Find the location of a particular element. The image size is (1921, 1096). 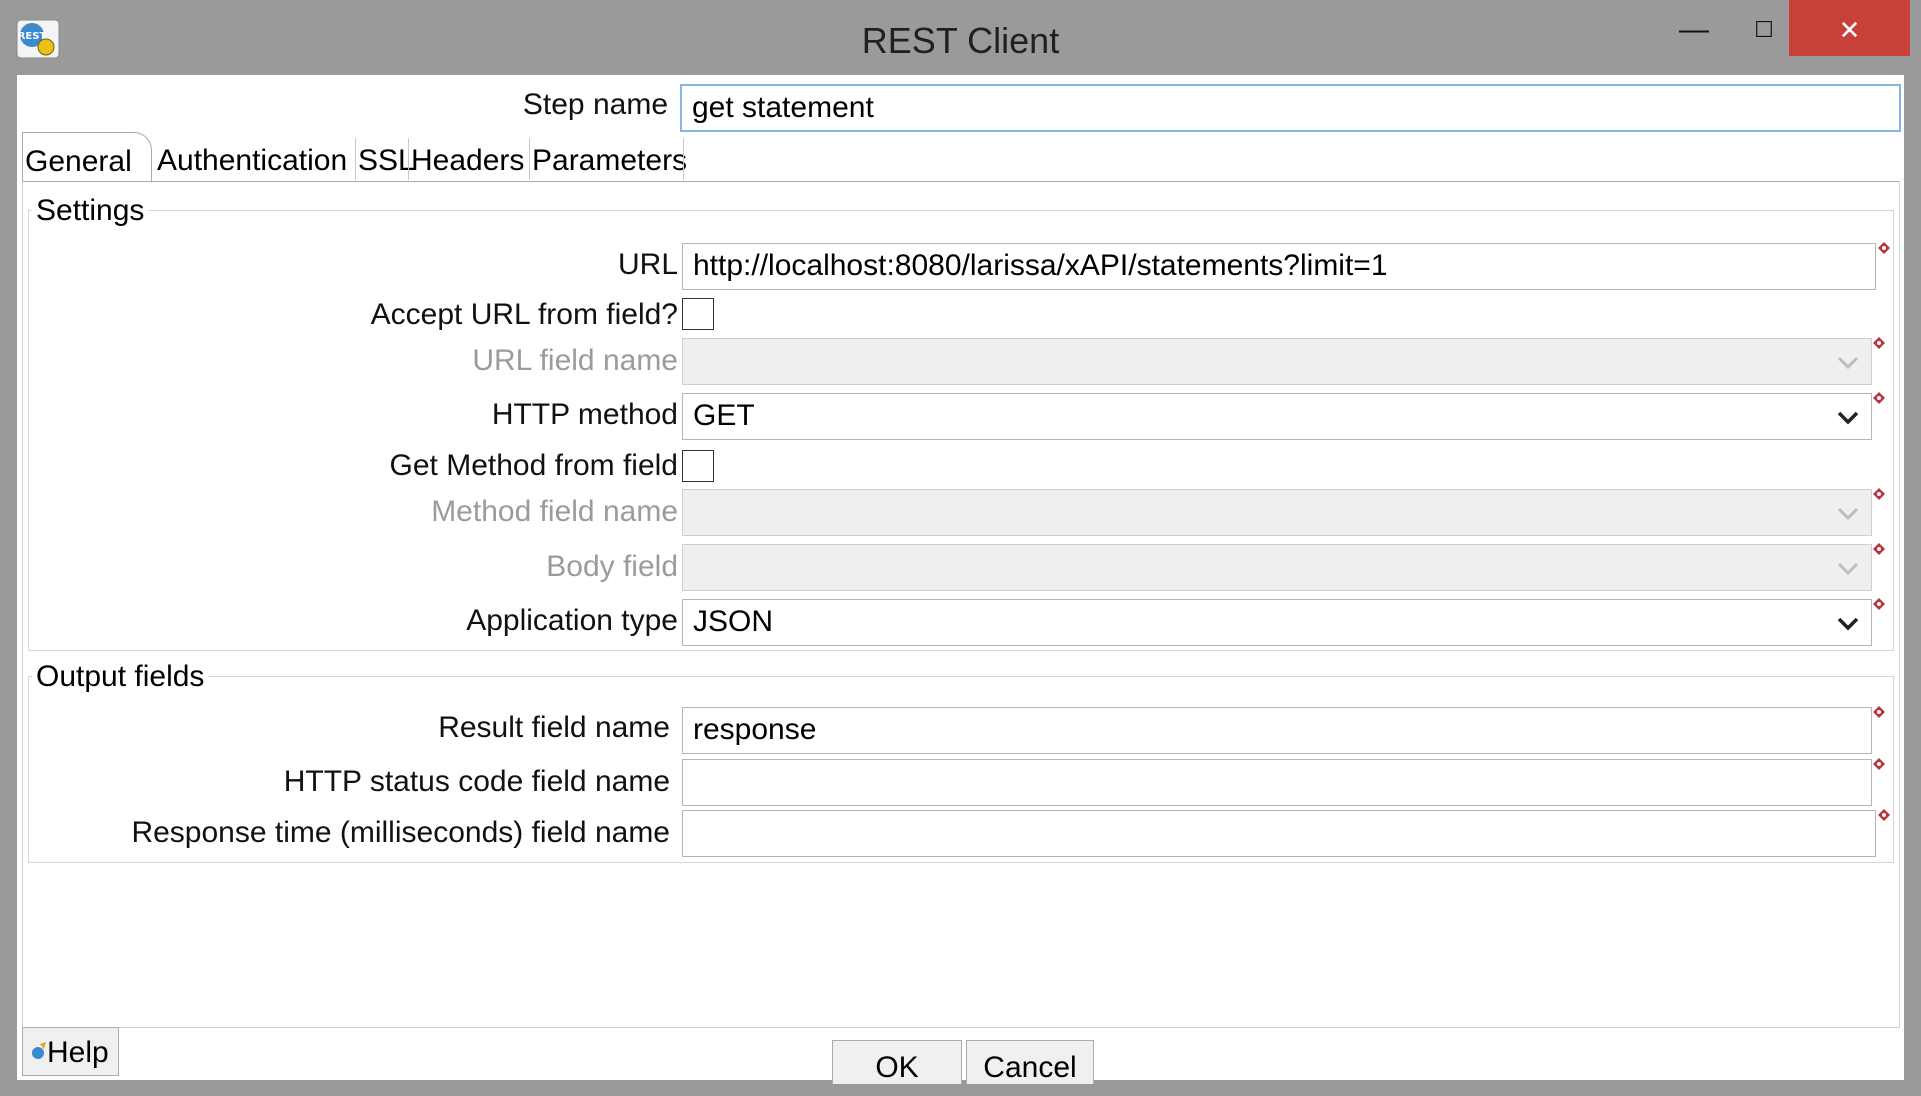

tab-ssl: SSL is located at coordinates (385, 157).